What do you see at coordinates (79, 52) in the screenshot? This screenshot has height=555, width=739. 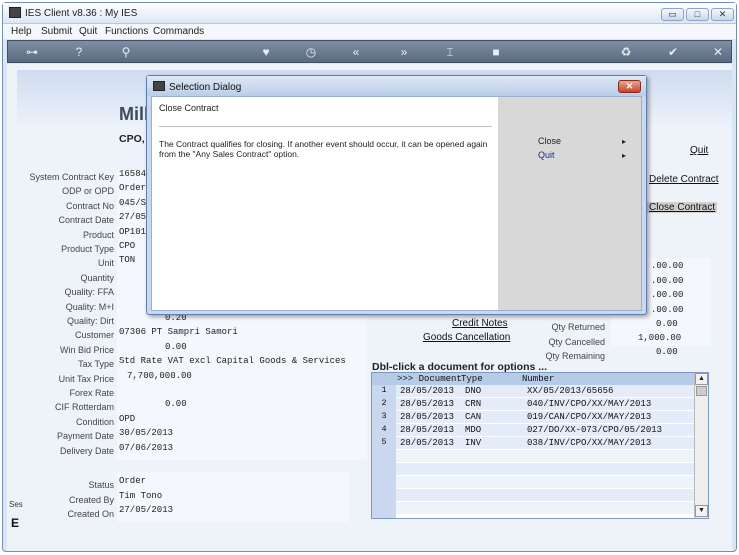 I see `help-icon: ?` at bounding box center [79, 52].